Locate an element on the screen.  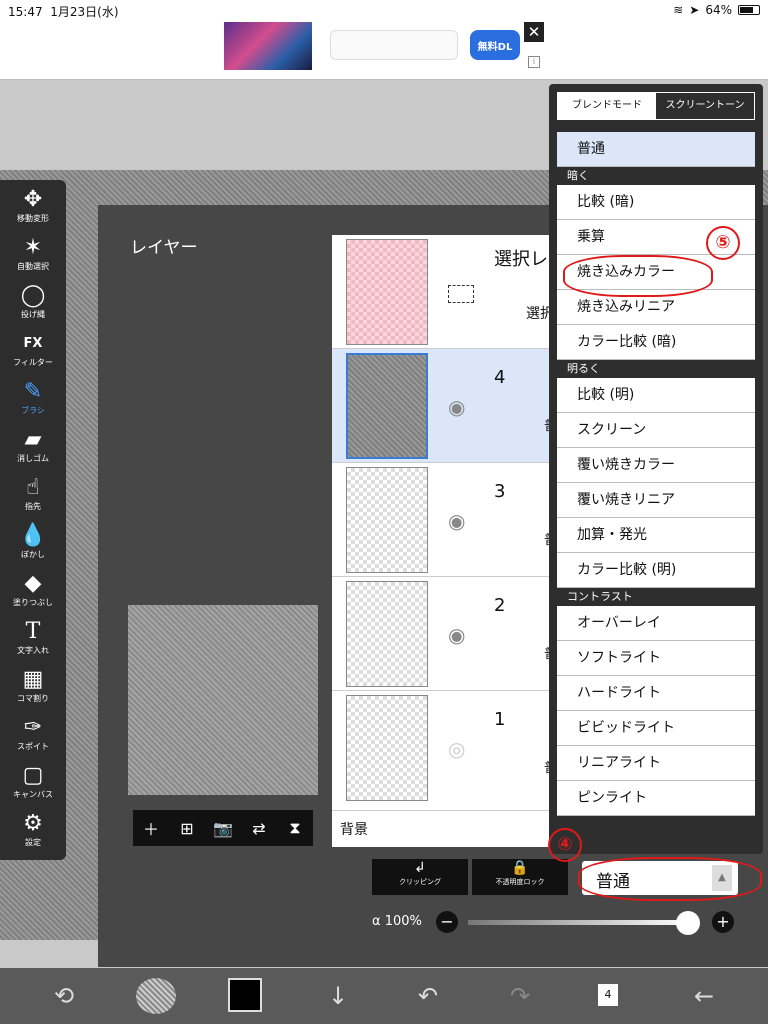
opacity-slider-knob is located at coordinates (688, 923).